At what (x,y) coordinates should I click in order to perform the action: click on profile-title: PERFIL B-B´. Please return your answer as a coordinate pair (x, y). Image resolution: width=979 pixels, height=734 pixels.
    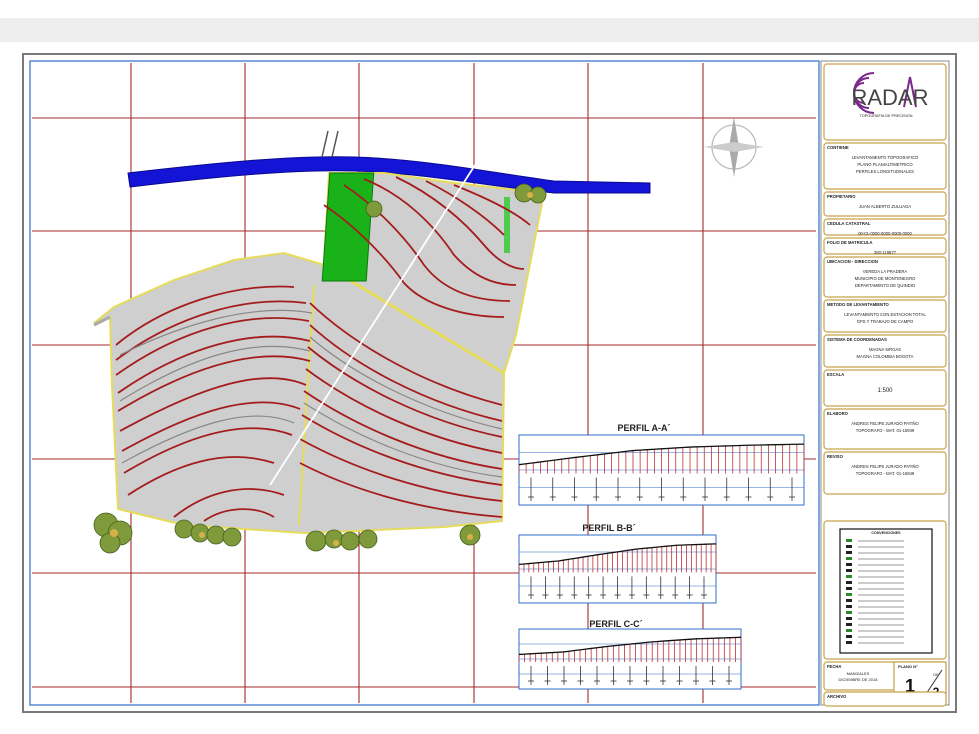
    Looking at the image, I should click on (608, 528).